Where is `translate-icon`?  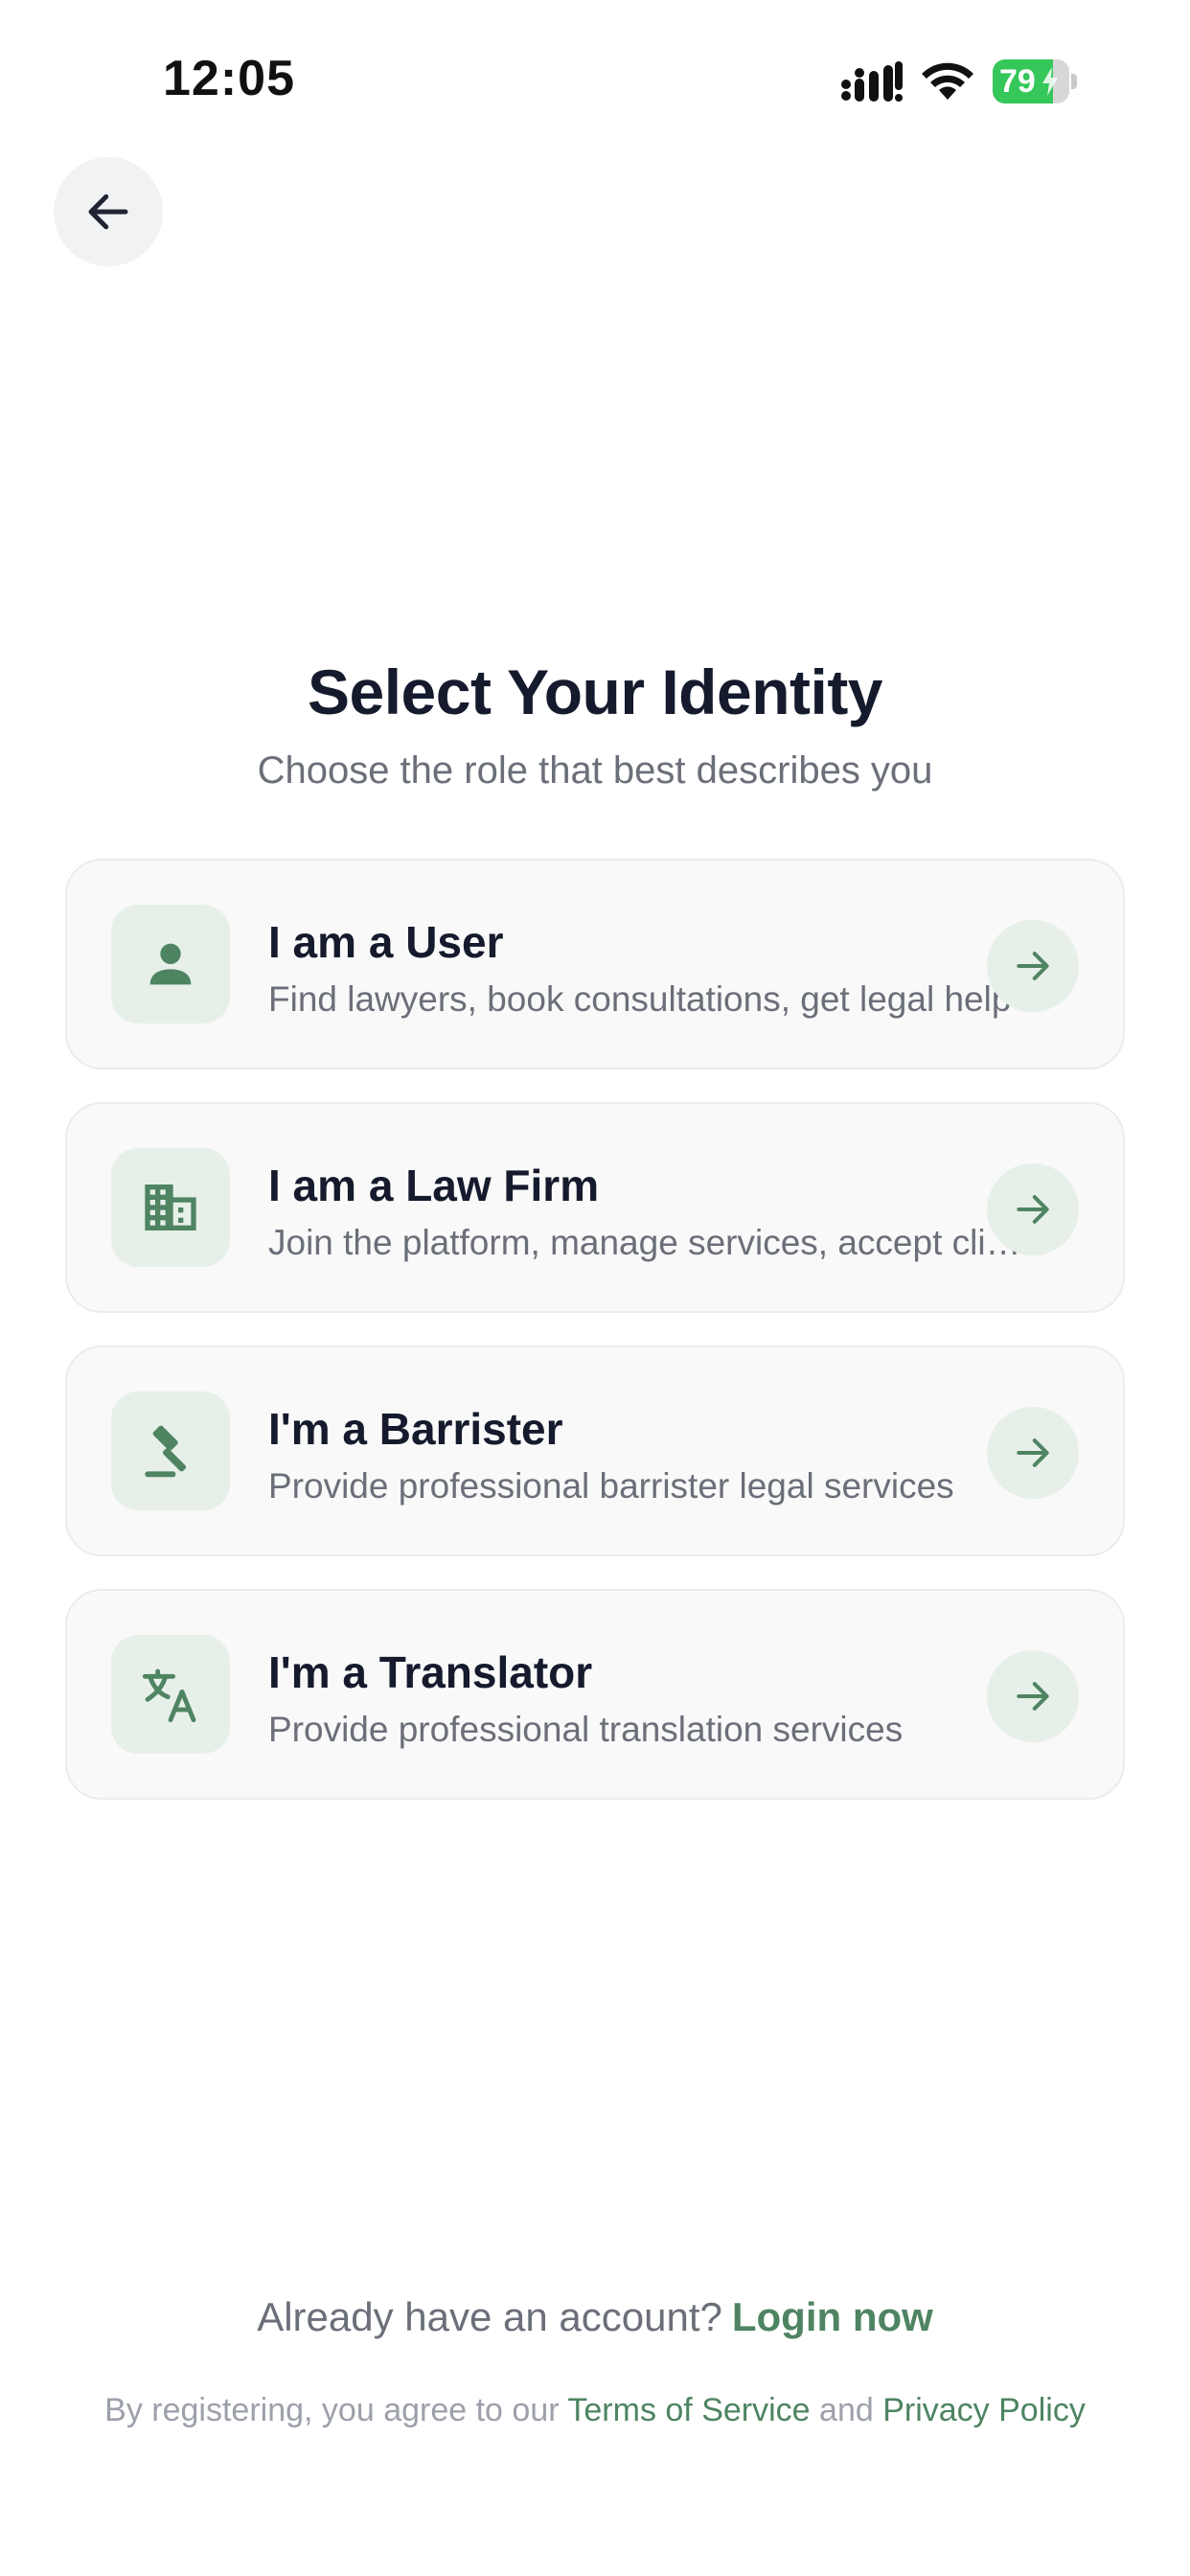
translate-icon is located at coordinates (169, 1695).